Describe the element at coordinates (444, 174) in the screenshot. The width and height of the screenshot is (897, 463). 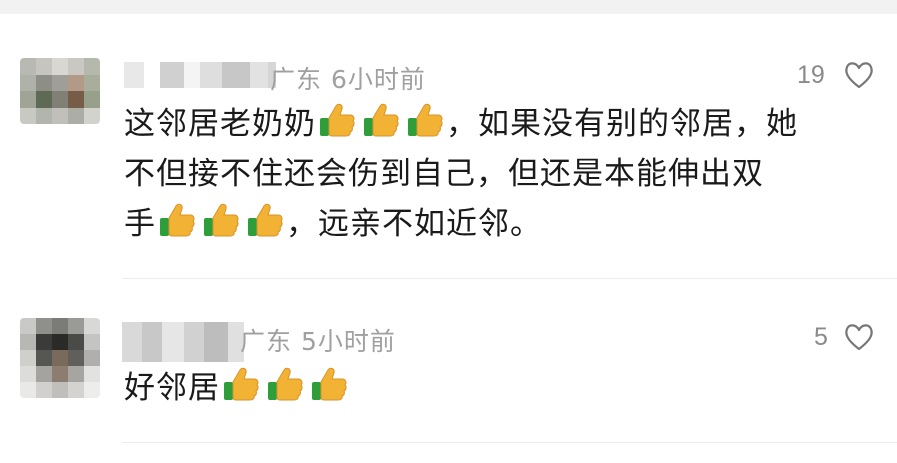
I see `comment-text-line: 不但接不住还会伤到自己，但还是本能伸出双` at that location.